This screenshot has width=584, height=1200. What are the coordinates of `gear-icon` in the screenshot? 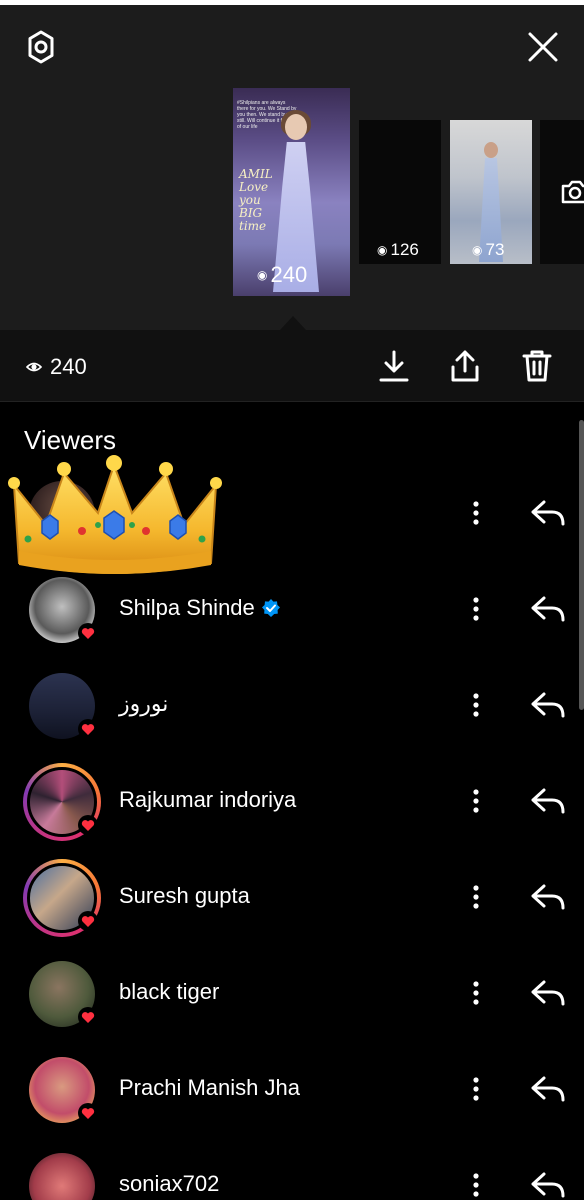 It's located at (41, 47).